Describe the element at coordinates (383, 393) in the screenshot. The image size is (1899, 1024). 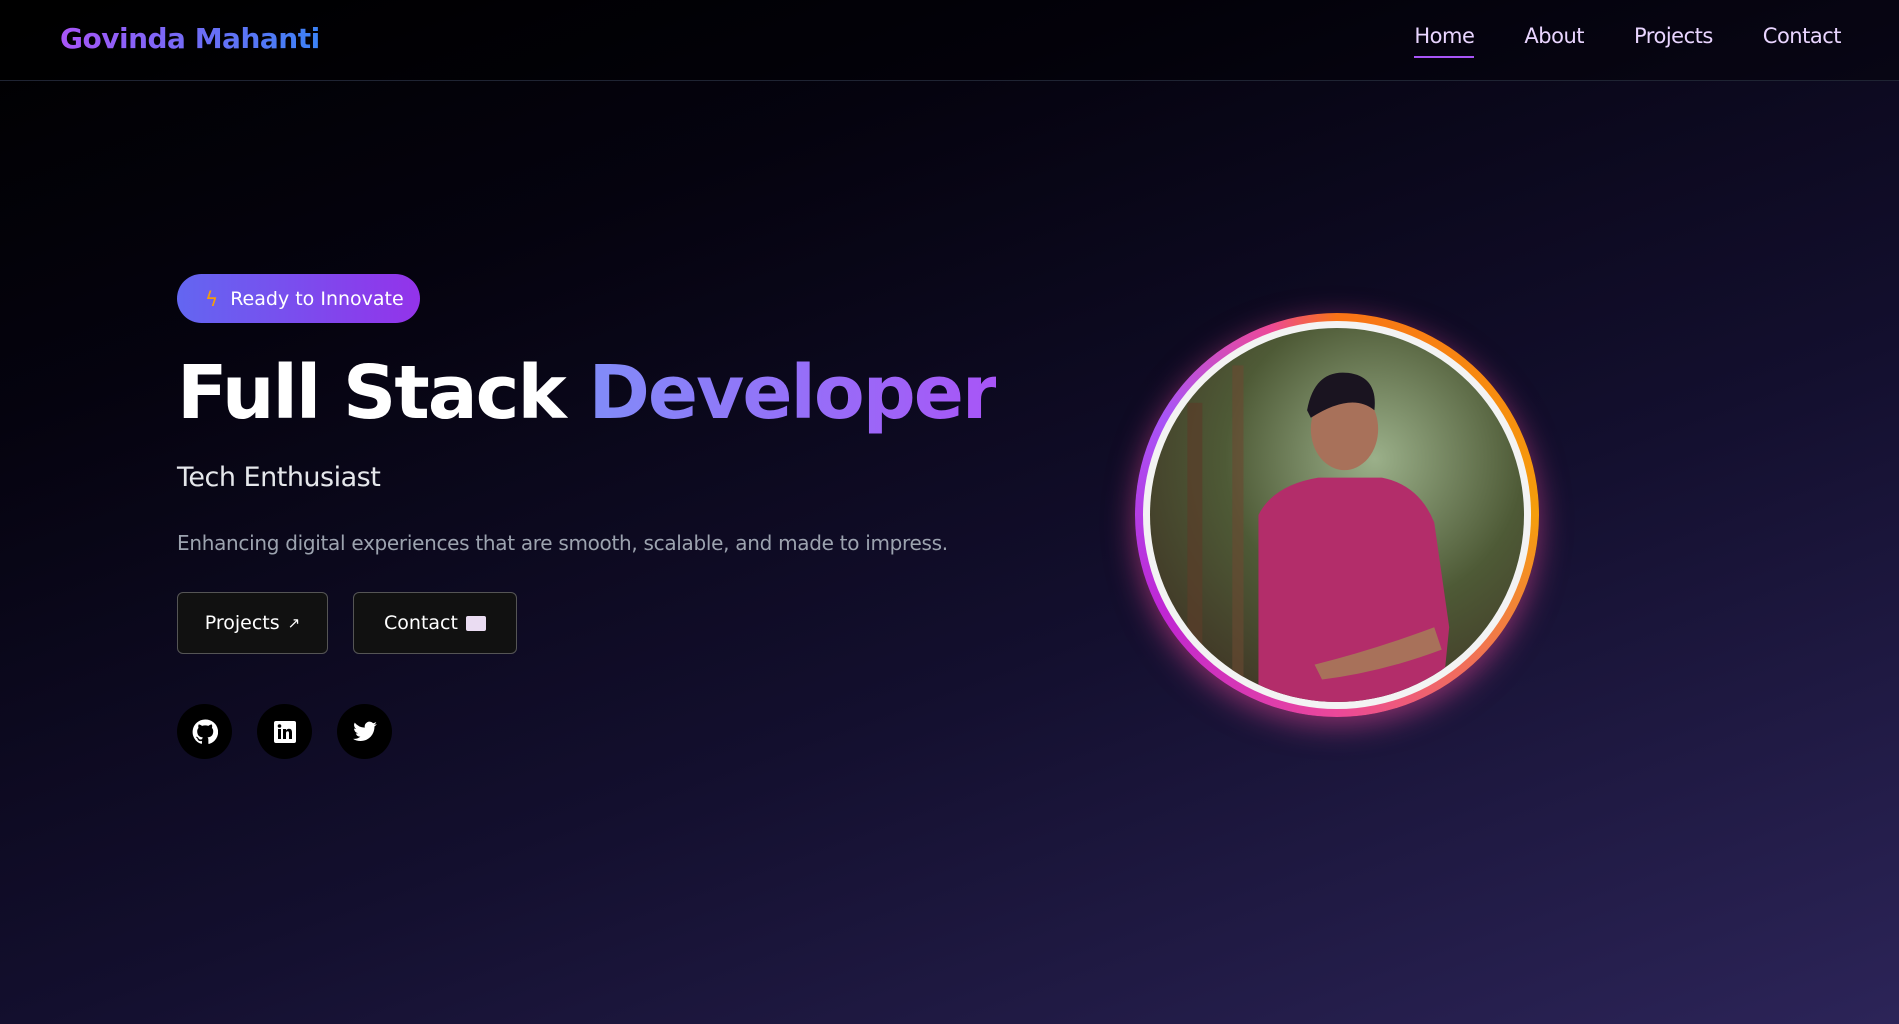
I see `title-plain: Full Stack` at that location.